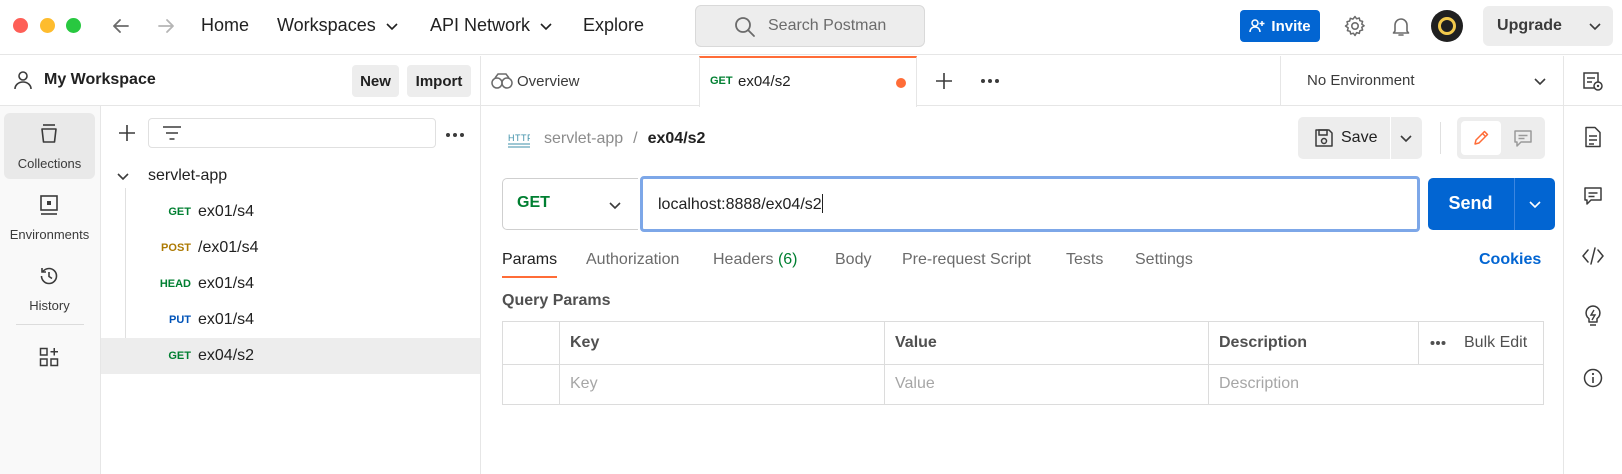 This screenshot has width=1622, height=474. What do you see at coordinates (755, 260) in the screenshot?
I see `tab-headers: Headers (6)` at bounding box center [755, 260].